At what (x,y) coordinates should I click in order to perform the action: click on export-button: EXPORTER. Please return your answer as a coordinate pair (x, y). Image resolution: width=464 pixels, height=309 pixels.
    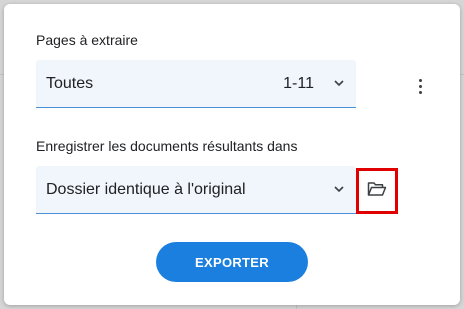
    Looking at the image, I should click on (232, 262).